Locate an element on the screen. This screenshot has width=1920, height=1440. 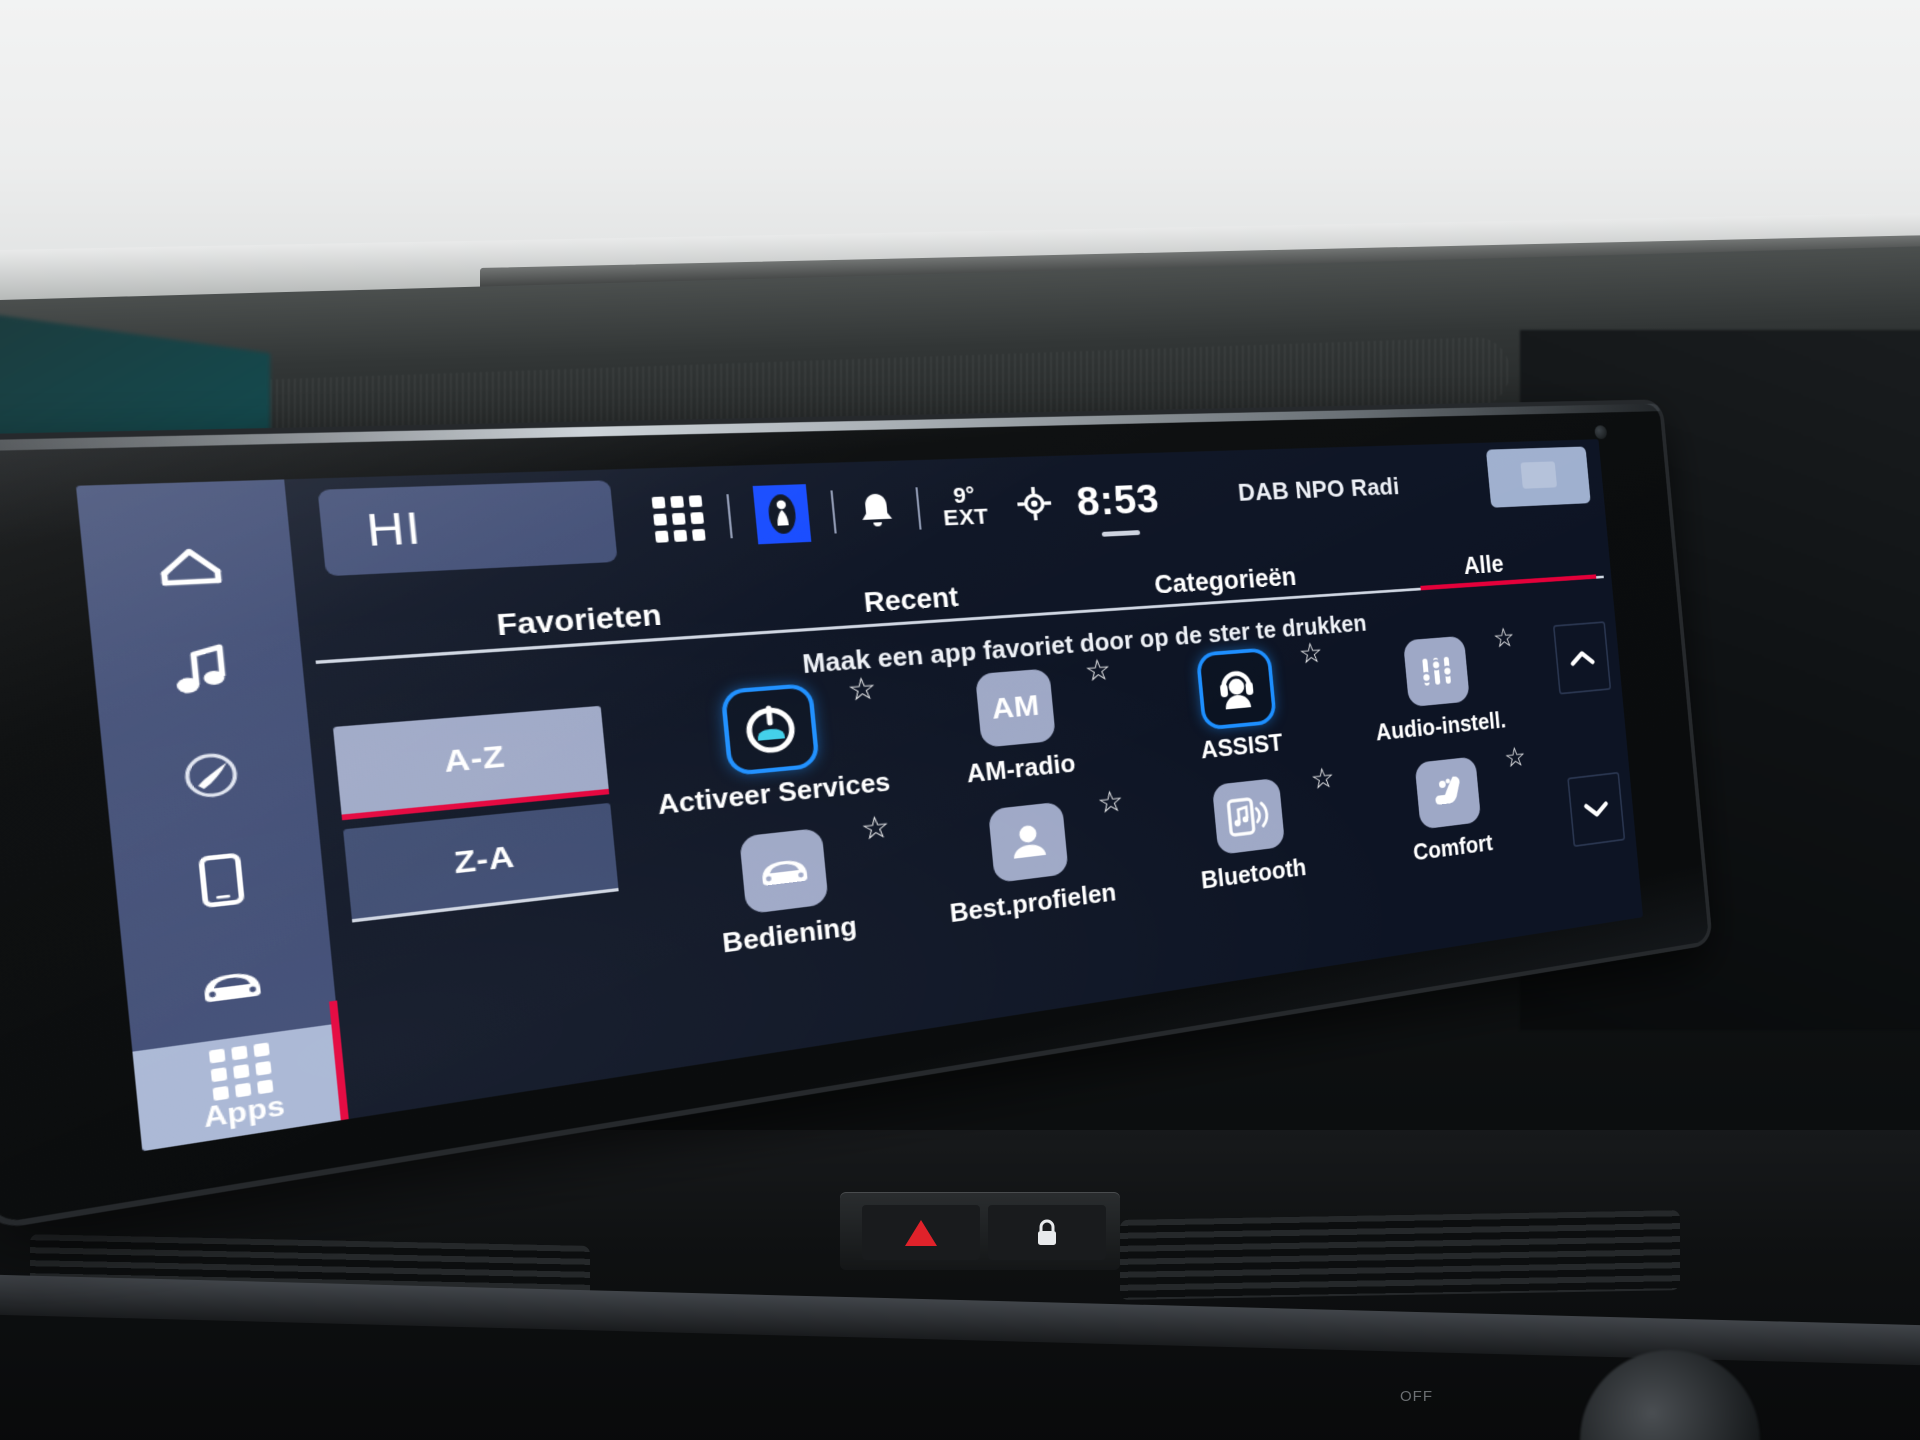
app-label: Bediening is located at coordinates (790, 935).